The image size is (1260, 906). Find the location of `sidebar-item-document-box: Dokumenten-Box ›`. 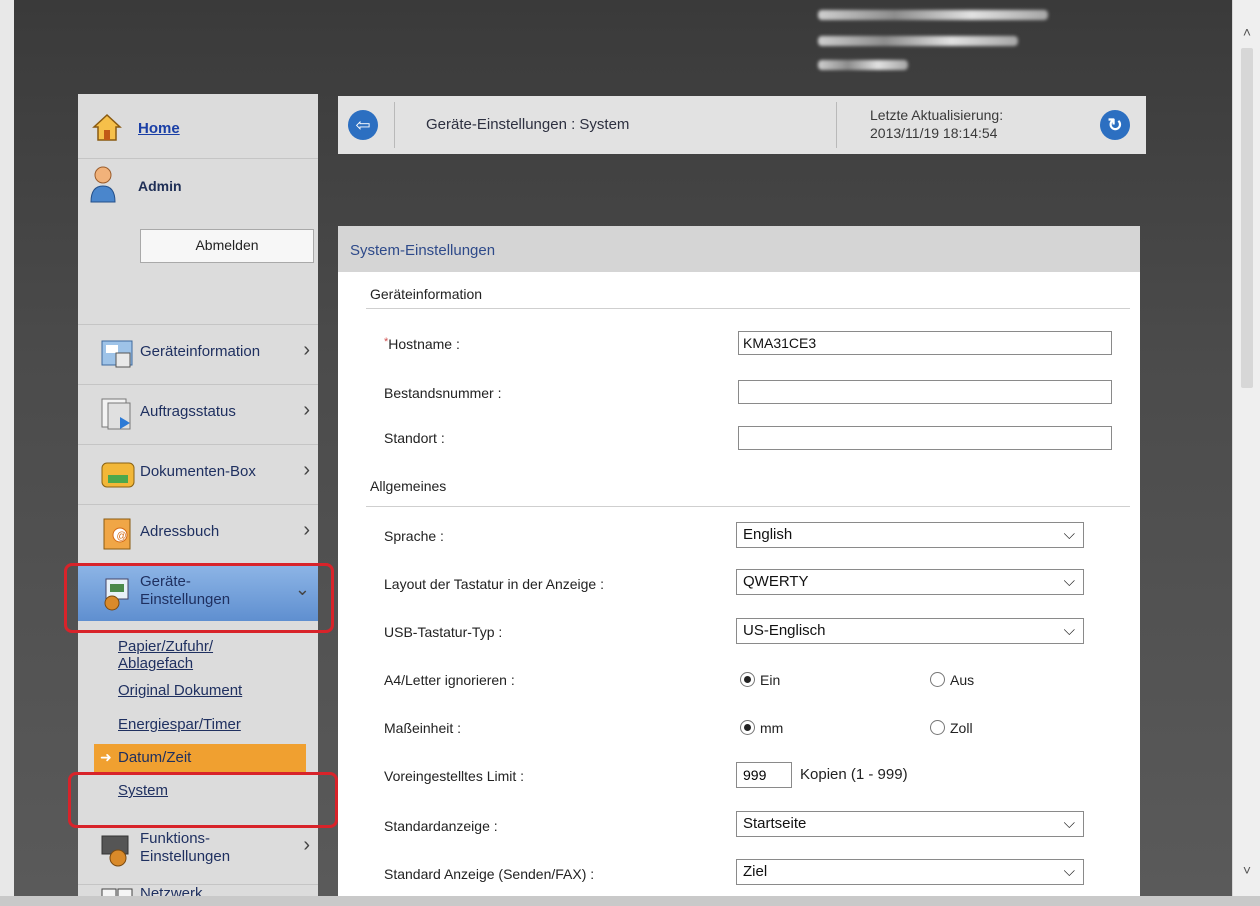

sidebar-item-document-box: Dokumenten-Box › is located at coordinates (198, 472).